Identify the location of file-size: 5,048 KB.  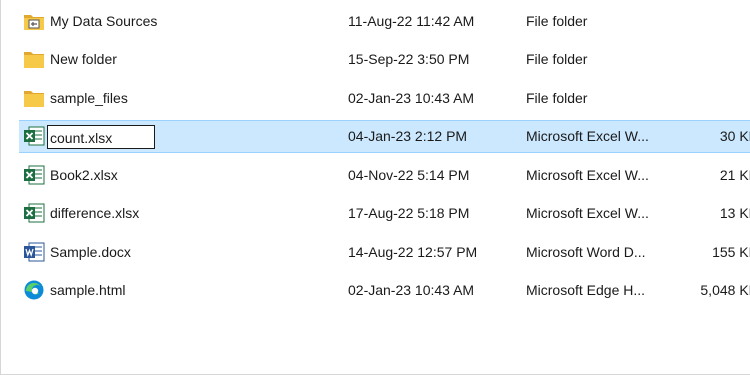
(725, 290).